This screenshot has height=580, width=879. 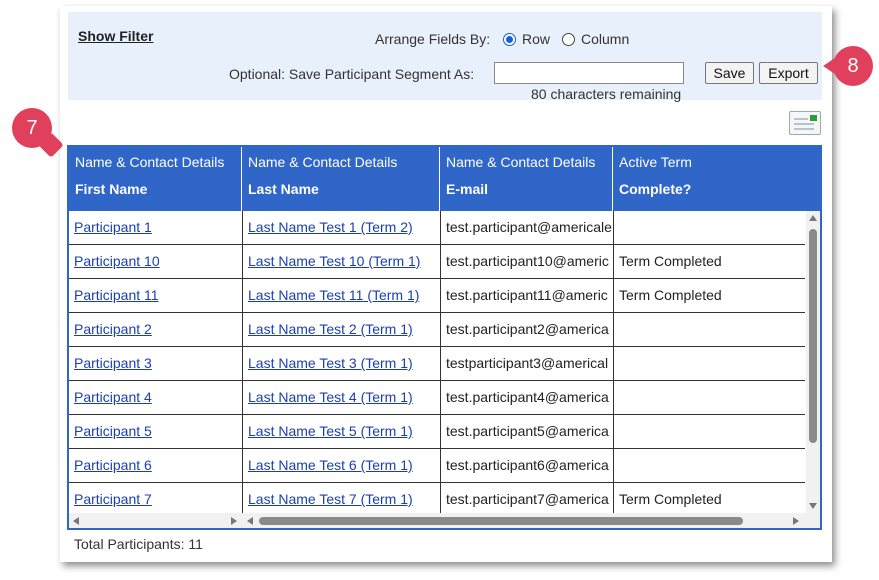 I want to click on last-name-link: Last Name Test 2 (Term 1), so click(x=330, y=329).